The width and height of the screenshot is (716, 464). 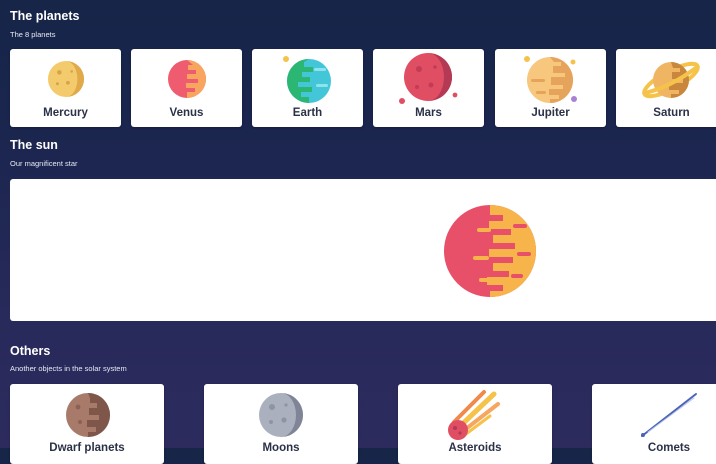 I want to click on planet-card-earth: Earth, so click(x=307, y=88).